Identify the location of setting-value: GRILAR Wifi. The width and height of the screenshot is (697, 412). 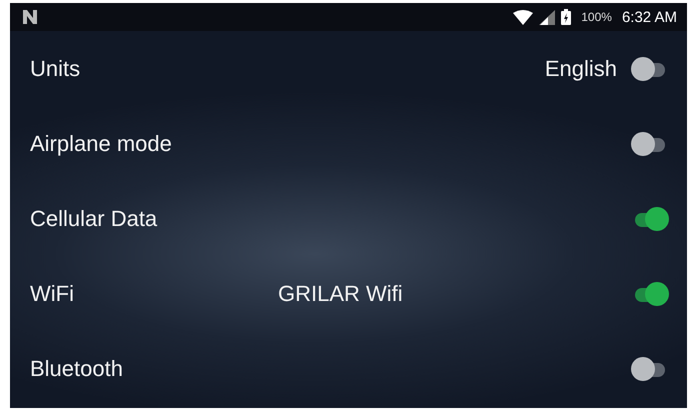
(341, 293).